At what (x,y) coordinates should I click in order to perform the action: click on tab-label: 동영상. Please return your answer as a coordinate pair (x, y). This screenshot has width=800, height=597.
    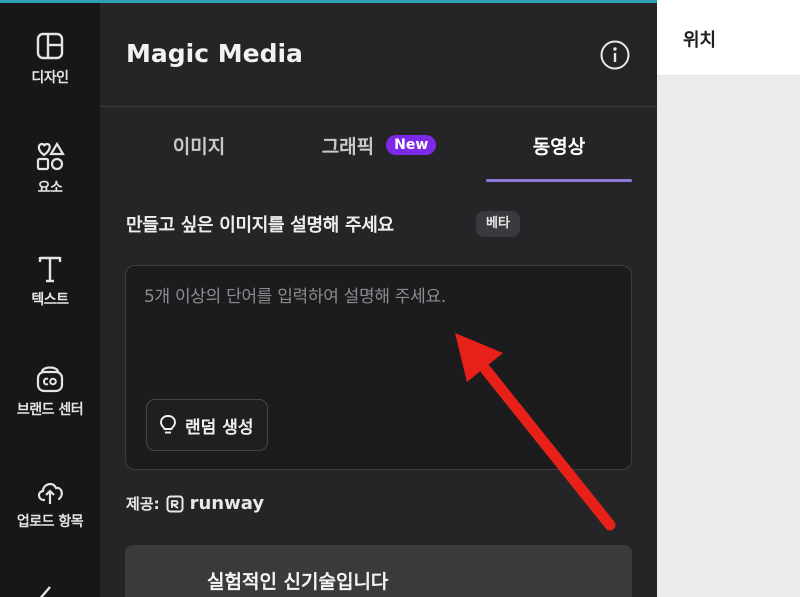
    Looking at the image, I should click on (559, 146).